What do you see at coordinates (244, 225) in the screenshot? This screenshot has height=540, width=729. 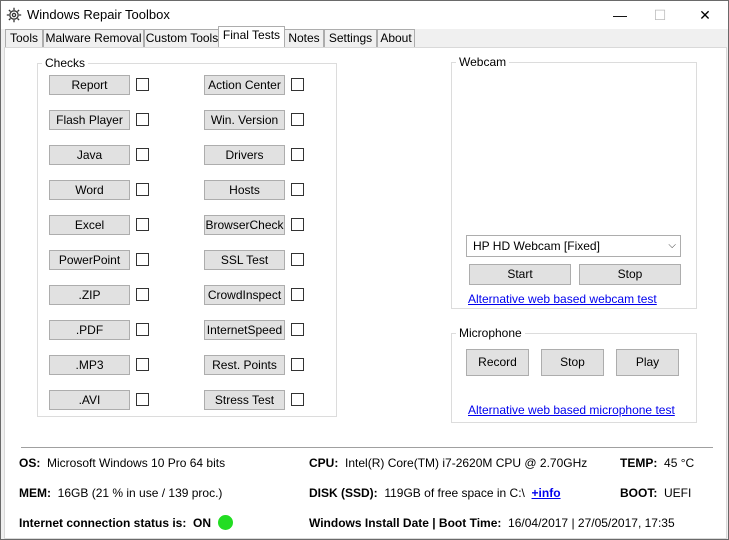 I see `browsercheck-button: BrowserCheck` at bounding box center [244, 225].